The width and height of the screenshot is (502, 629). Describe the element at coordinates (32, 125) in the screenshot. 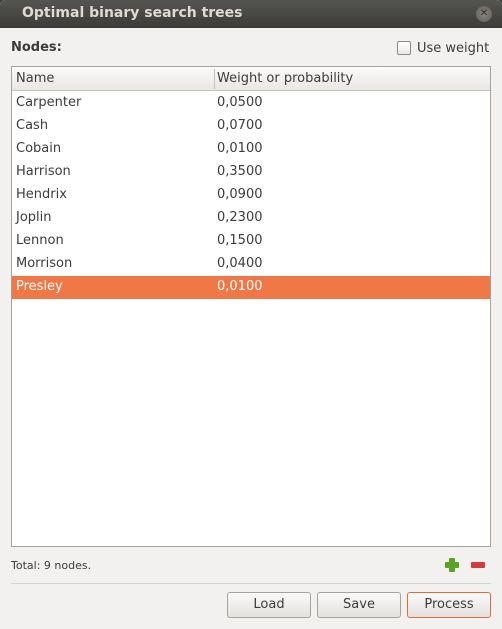

I see `row-name: Cash` at that location.